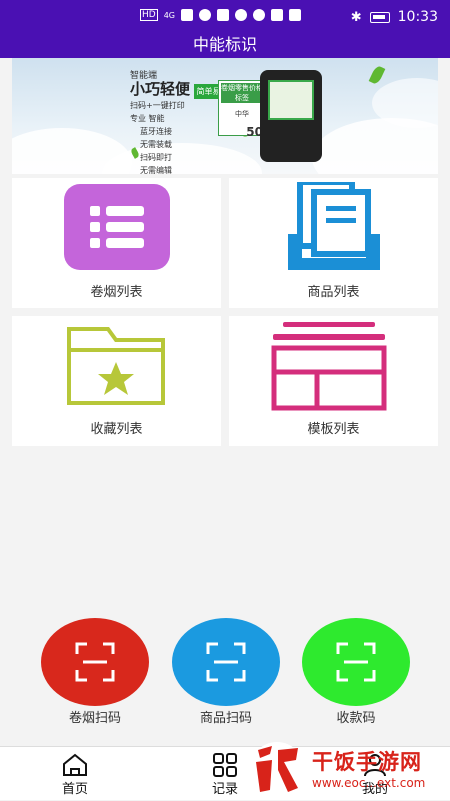 This screenshot has height=801, width=450. I want to click on status-bar: HD 4G ✱ 10:33, so click(225, 17).